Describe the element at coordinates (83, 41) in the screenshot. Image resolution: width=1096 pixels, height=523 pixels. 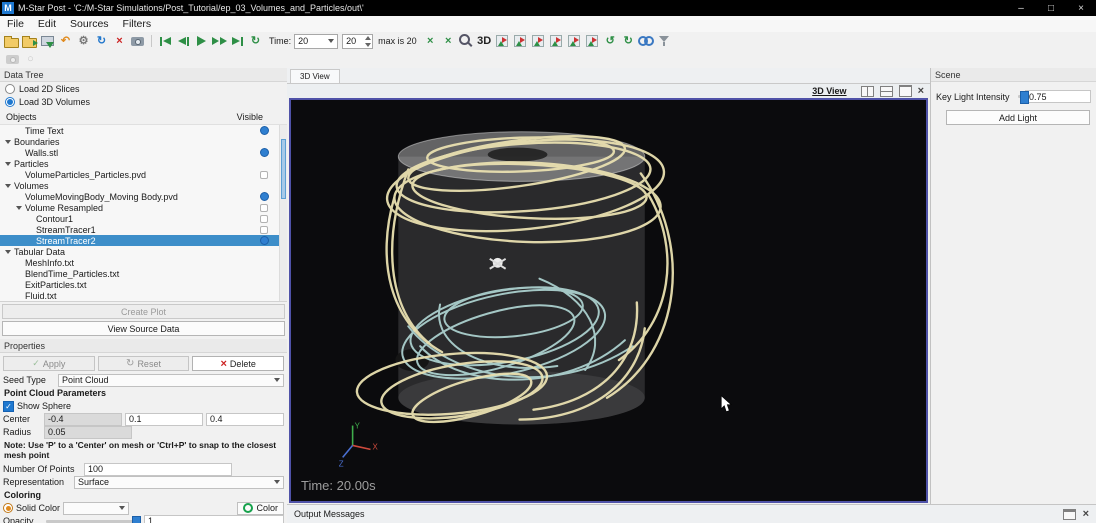
I see `settings-gear-icon: ⚙` at that location.